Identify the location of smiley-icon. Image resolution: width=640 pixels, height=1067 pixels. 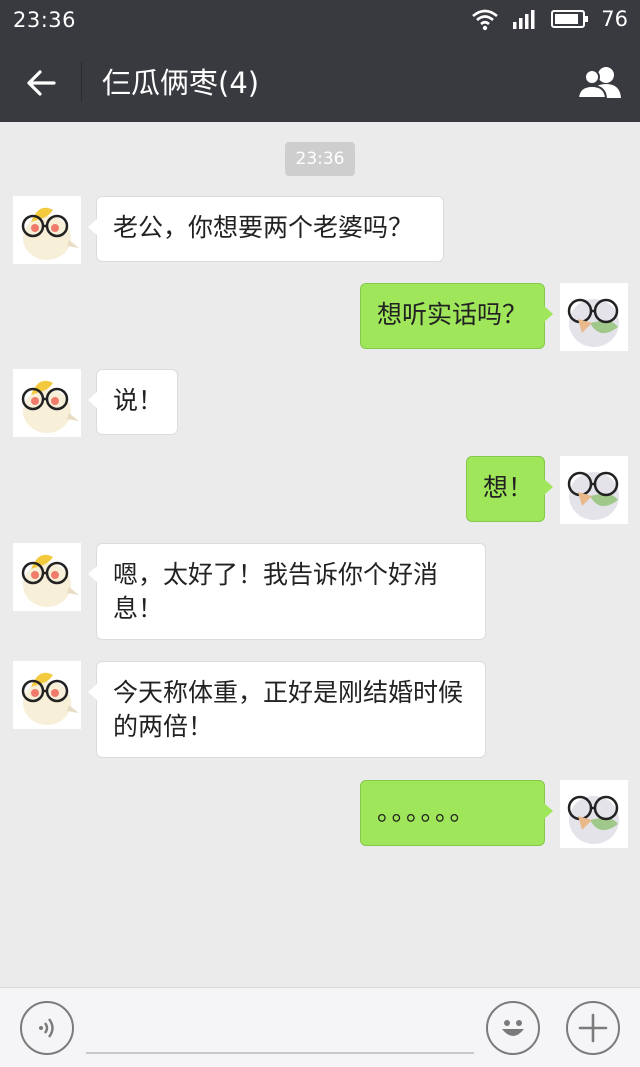
(513, 1028).